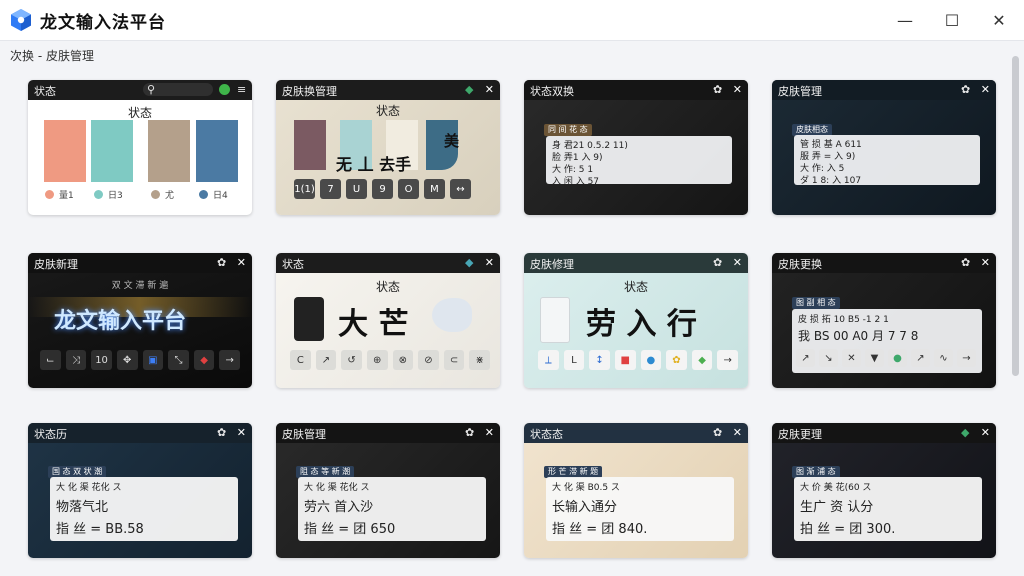 The width and height of the screenshot is (1024, 576). What do you see at coordinates (1015, 216) in the screenshot?
I see `vertical-scrollbar` at bounding box center [1015, 216].